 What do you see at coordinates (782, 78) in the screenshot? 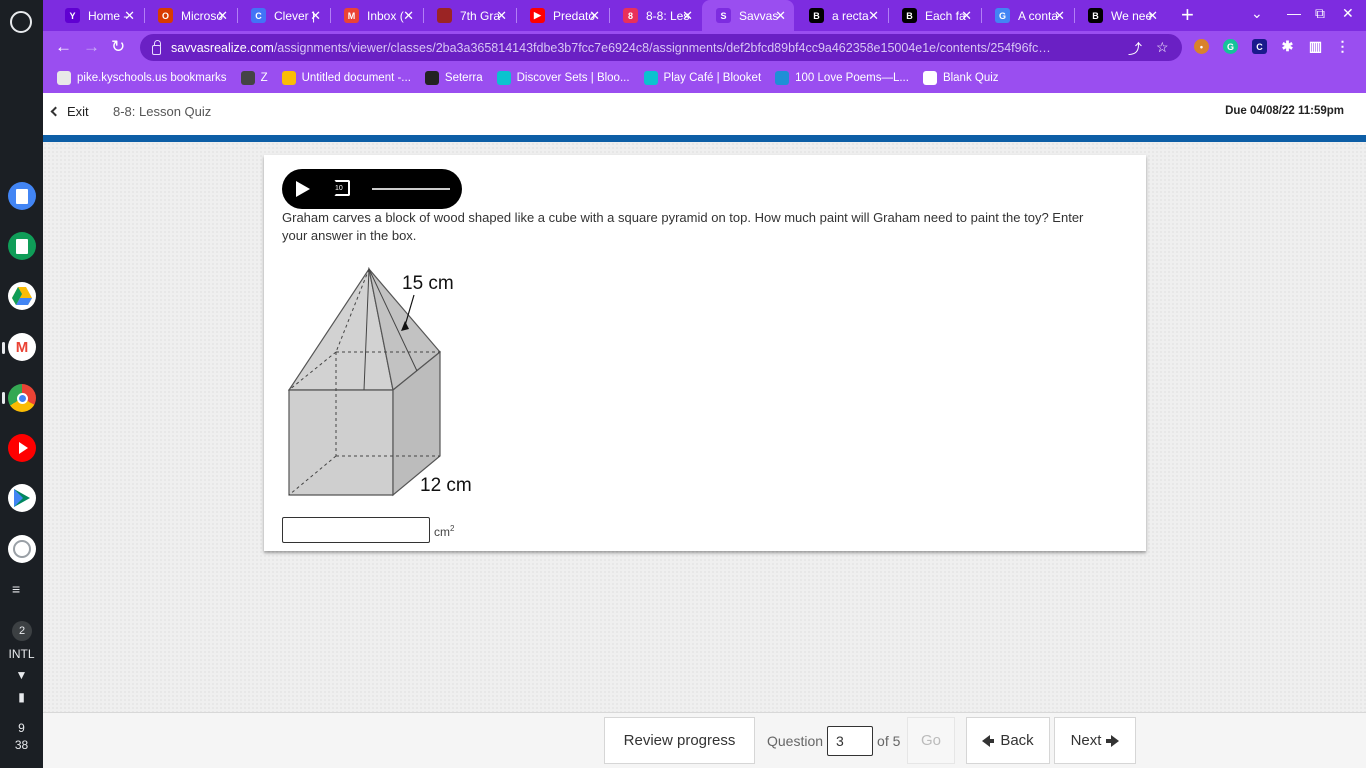
I see `p-icon` at bounding box center [782, 78].